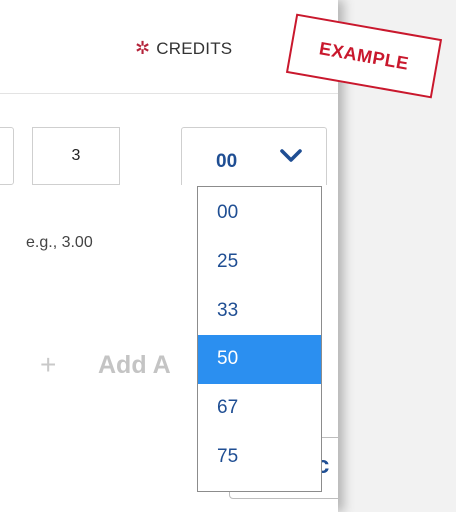 The height and width of the screenshot is (512, 456). What do you see at coordinates (227, 161) in the screenshot?
I see `decimal-select-value: 00` at bounding box center [227, 161].